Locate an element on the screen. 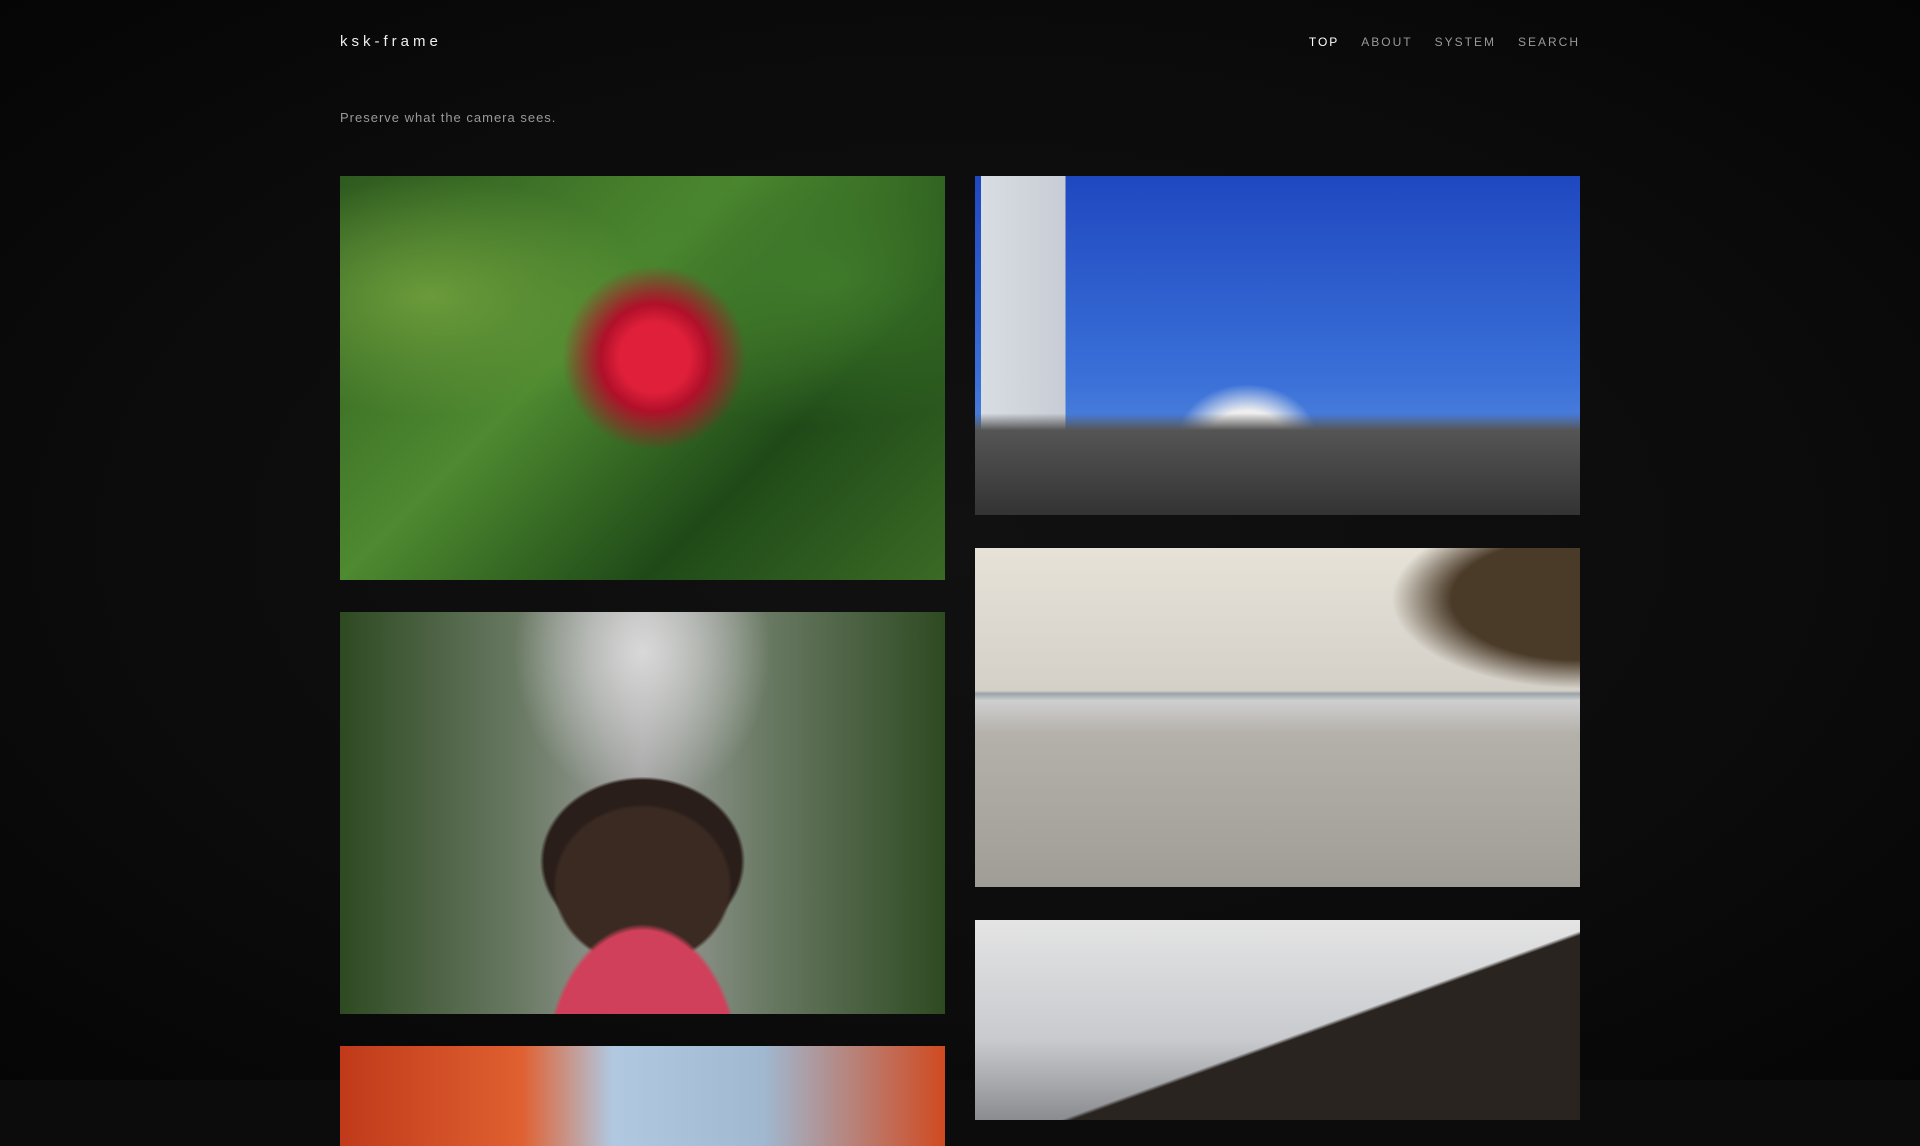 The height and width of the screenshot is (1146, 1920). tagline: Preserve what the camera sees. is located at coordinates (448, 117).